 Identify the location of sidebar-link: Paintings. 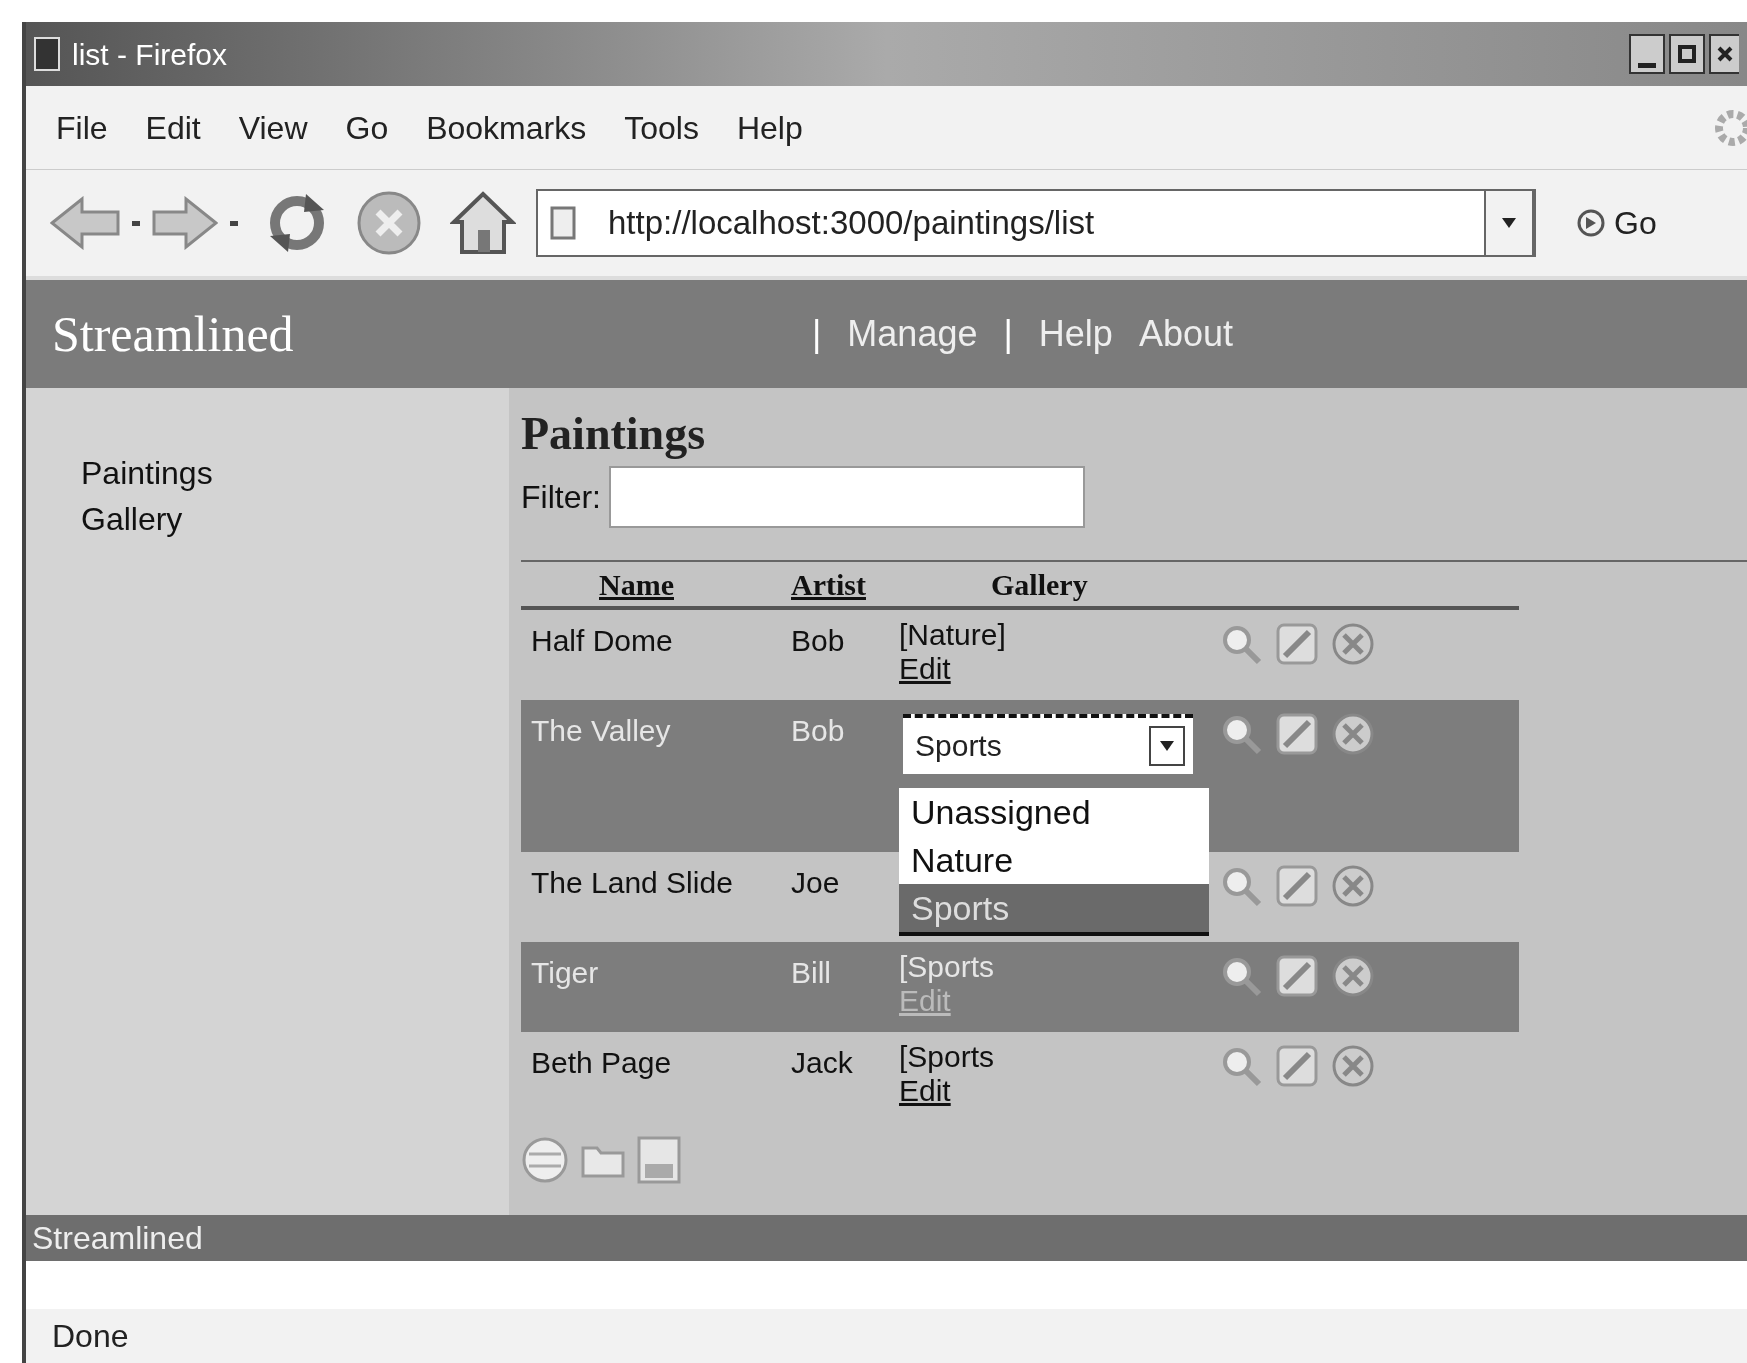
(295, 473).